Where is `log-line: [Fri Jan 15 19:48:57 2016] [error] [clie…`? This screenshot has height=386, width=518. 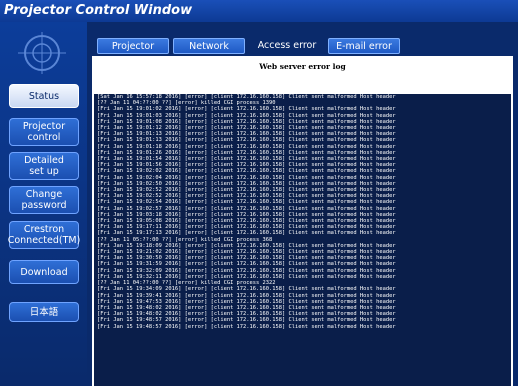
log-line: [Fri Jan 15 19:48:57 2016] [error] [clie… is located at coordinates (246, 326).